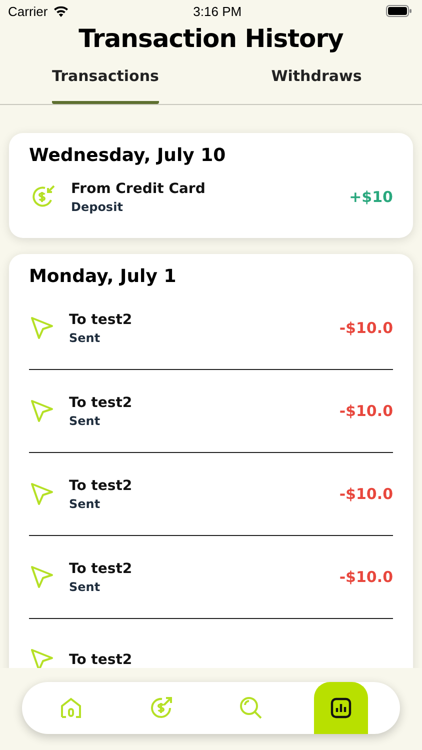 The image size is (422, 750). I want to click on date-heading: Wednesday, July 10, so click(128, 155).